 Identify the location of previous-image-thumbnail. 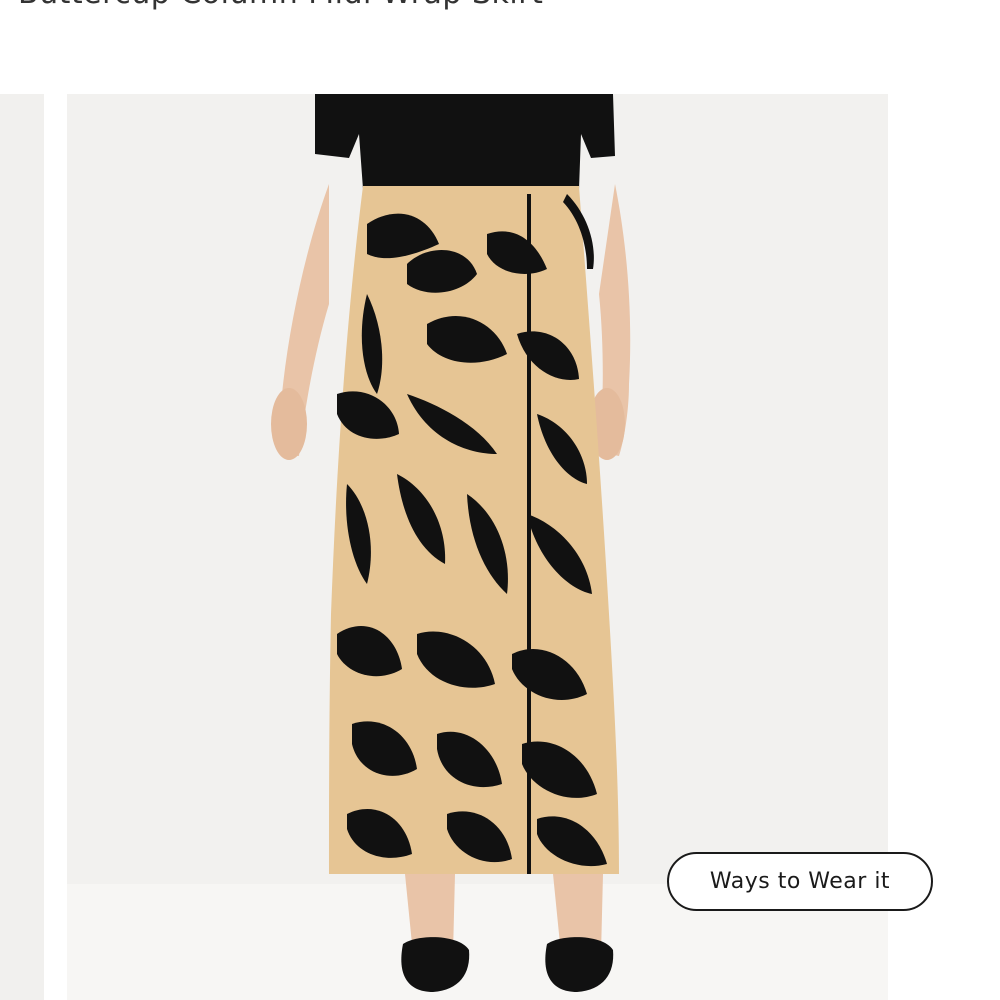
(22, 547).